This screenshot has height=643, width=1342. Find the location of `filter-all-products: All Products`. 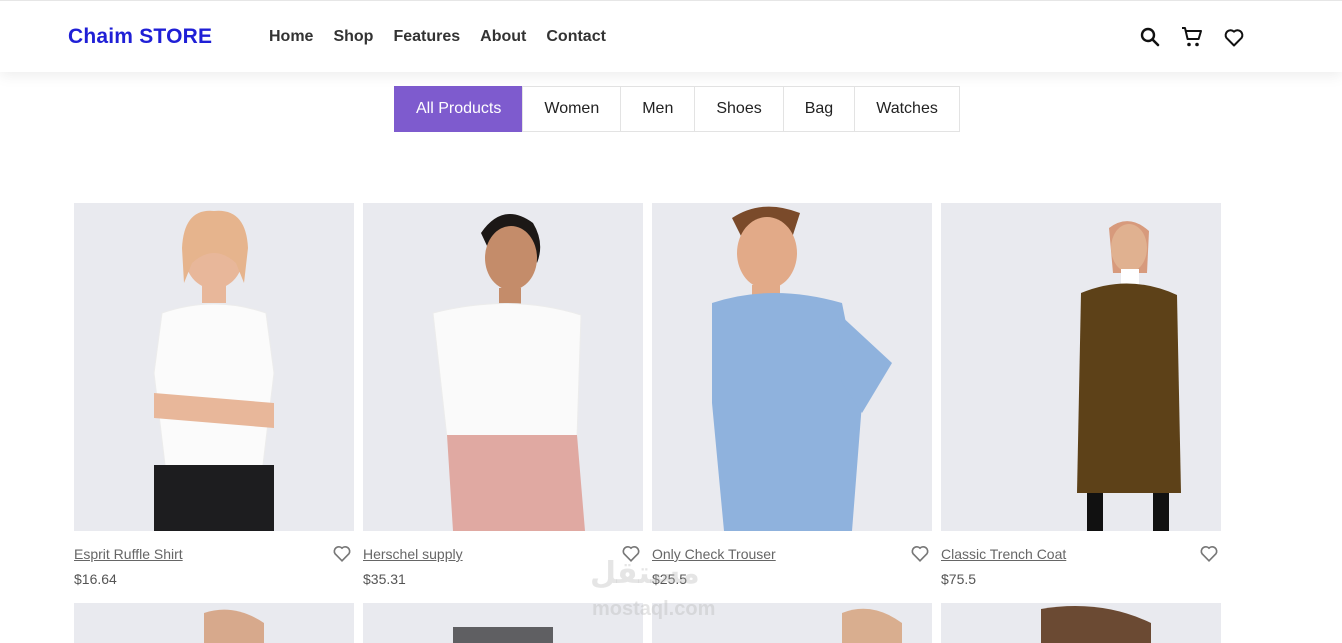

filter-all-products: All Products is located at coordinates (459, 109).